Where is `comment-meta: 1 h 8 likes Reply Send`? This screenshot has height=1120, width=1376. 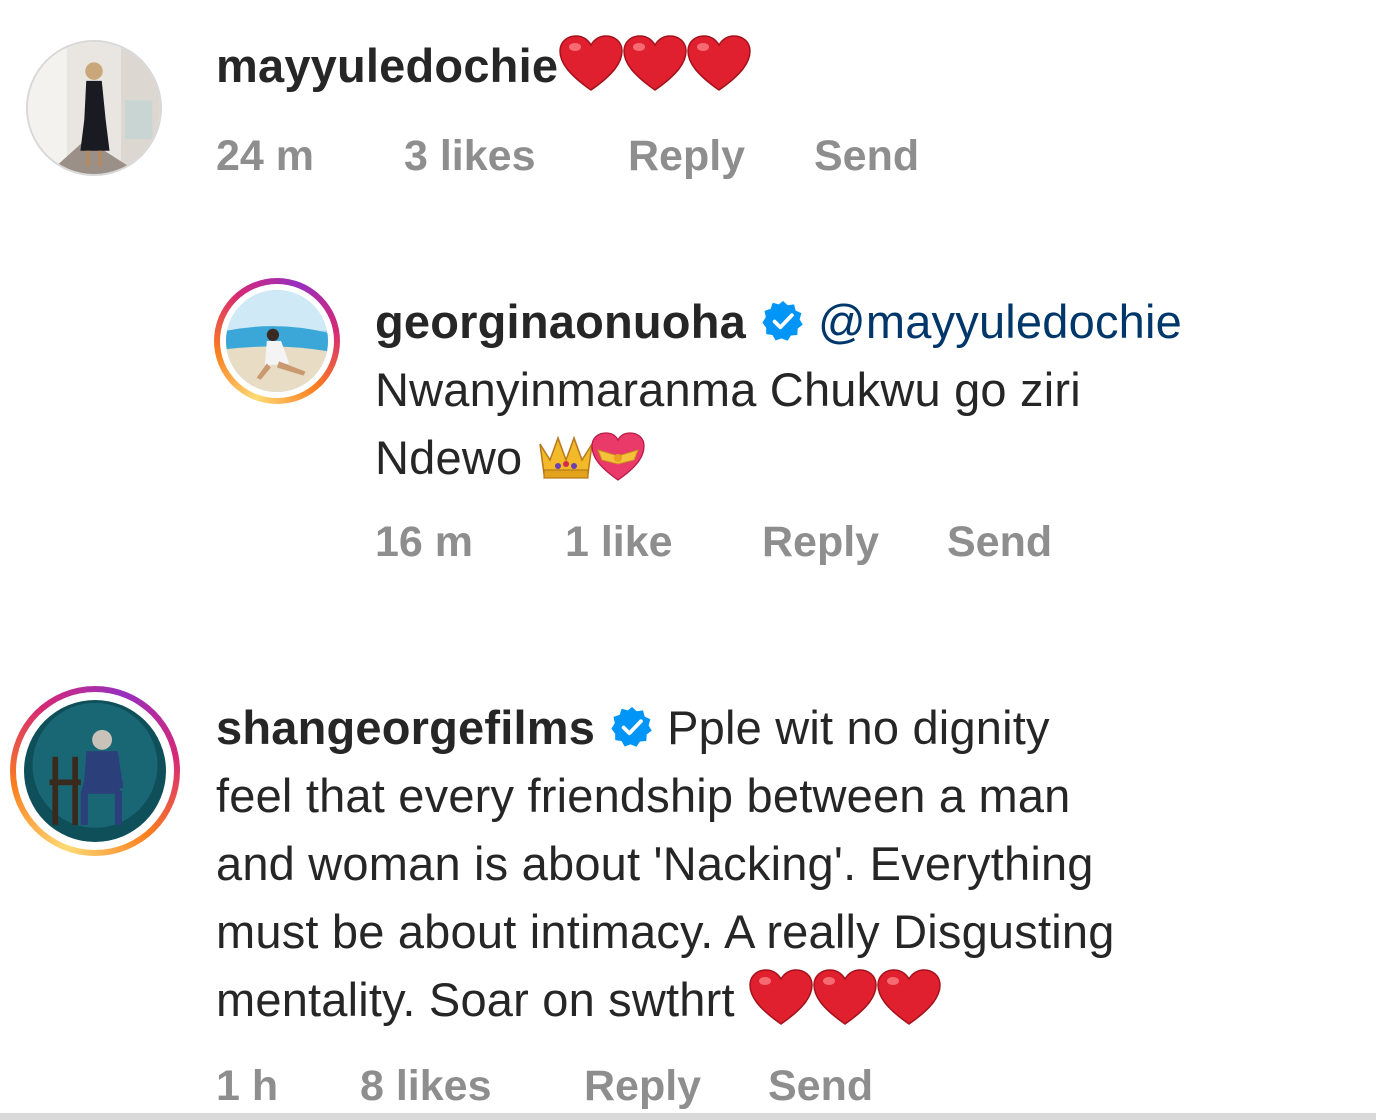
comment-meta: 1 h 8 likes Reply Send is located at coordinates (616, 1088).